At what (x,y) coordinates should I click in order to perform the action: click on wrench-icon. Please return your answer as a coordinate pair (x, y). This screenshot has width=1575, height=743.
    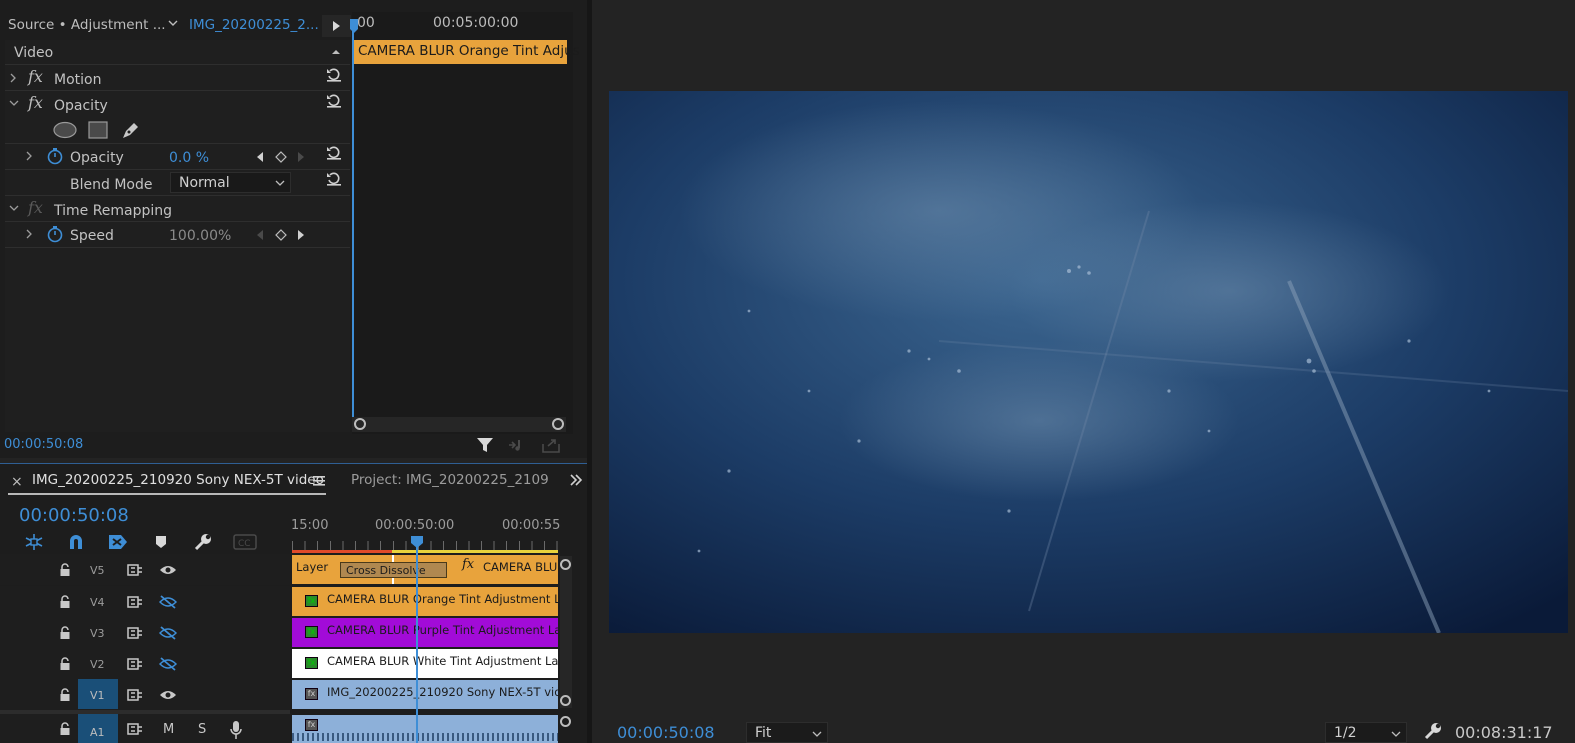
    Looking at the image, I should click on (203, 542).